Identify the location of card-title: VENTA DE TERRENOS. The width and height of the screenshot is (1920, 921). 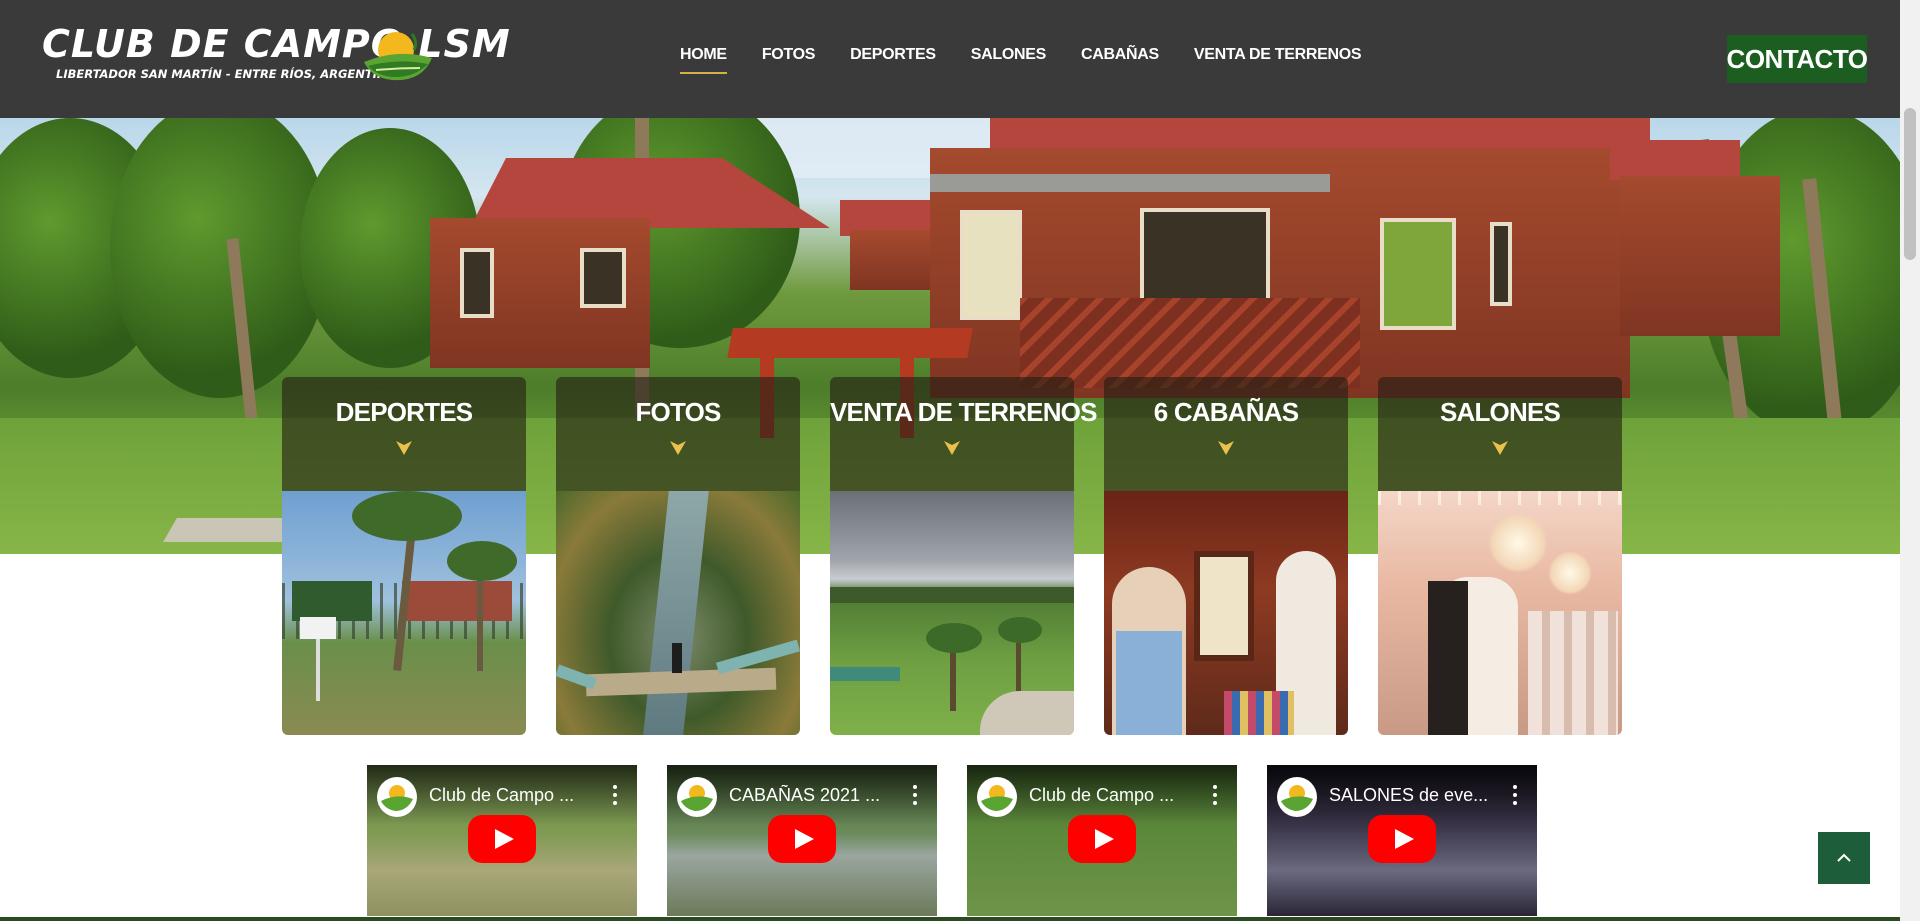
(963, 412).